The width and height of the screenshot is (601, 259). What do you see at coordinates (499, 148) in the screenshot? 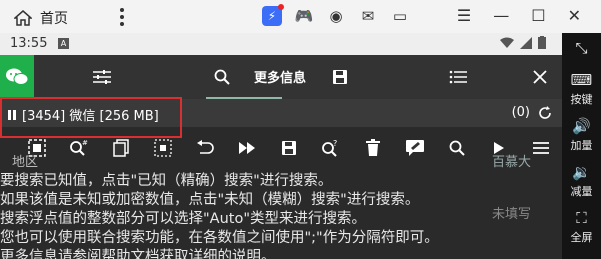
I see `play-icon` at bounding box center [499, 148].